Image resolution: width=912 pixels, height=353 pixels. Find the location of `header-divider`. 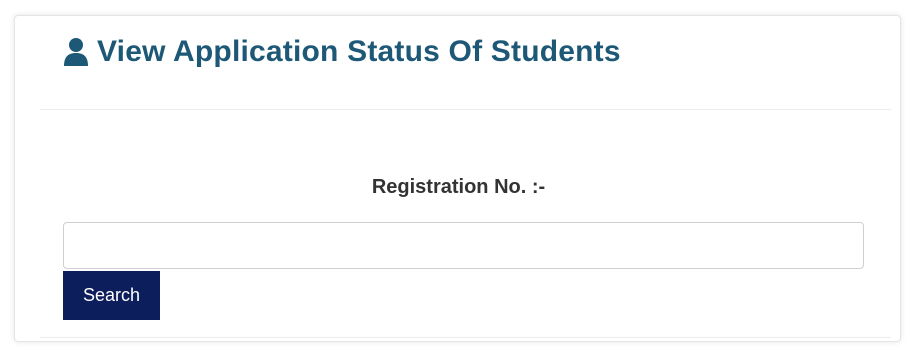

header-divider is located at coordinates (465, 109).